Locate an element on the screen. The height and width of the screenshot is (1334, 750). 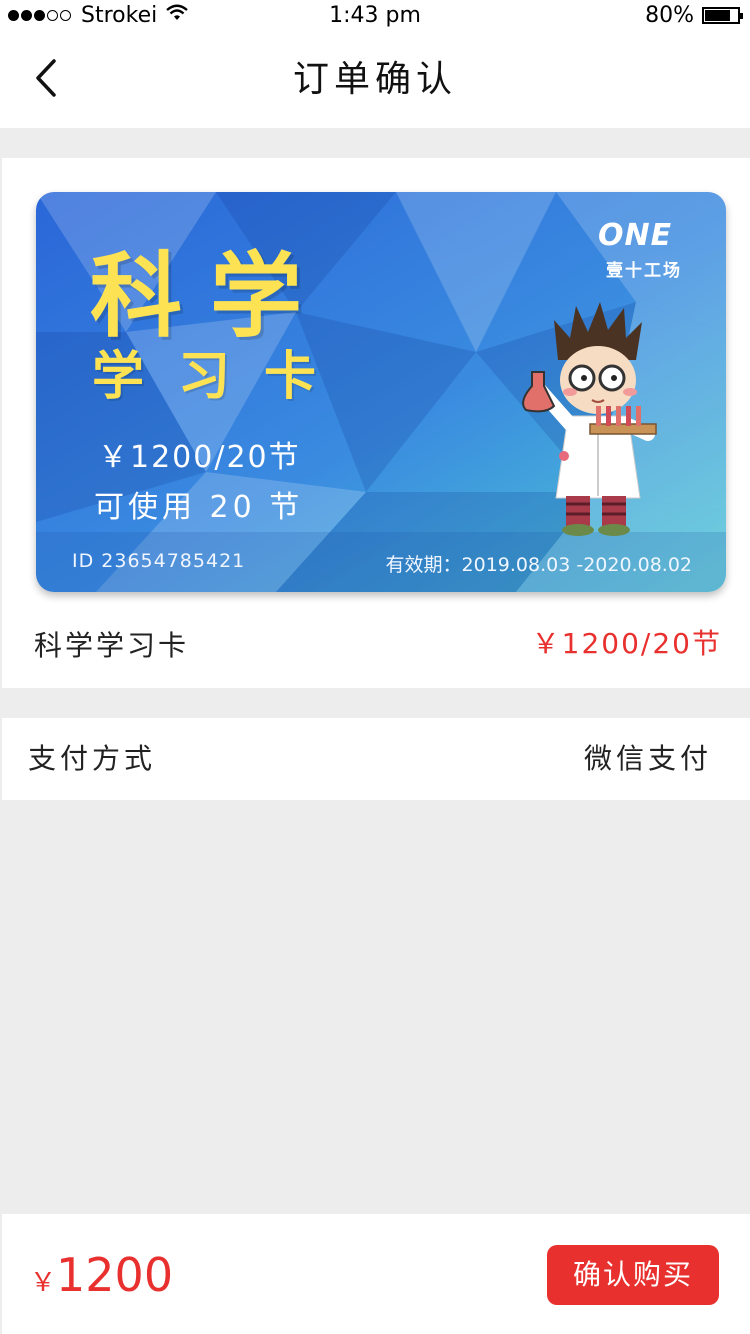
total-amount: 1200 is located at coordinates (115, 1275).